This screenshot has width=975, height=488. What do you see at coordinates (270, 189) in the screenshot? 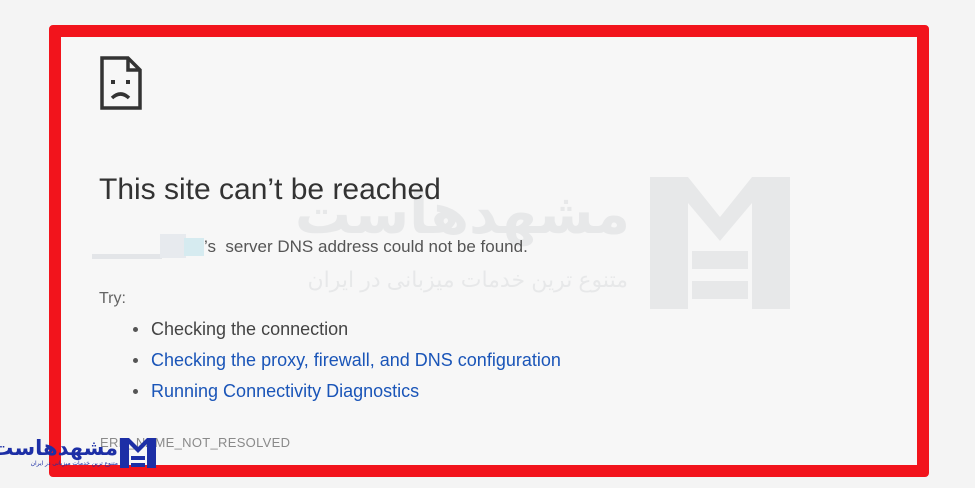
I see `page-title: This site can’t be reached` at bounding box center [270, 189].